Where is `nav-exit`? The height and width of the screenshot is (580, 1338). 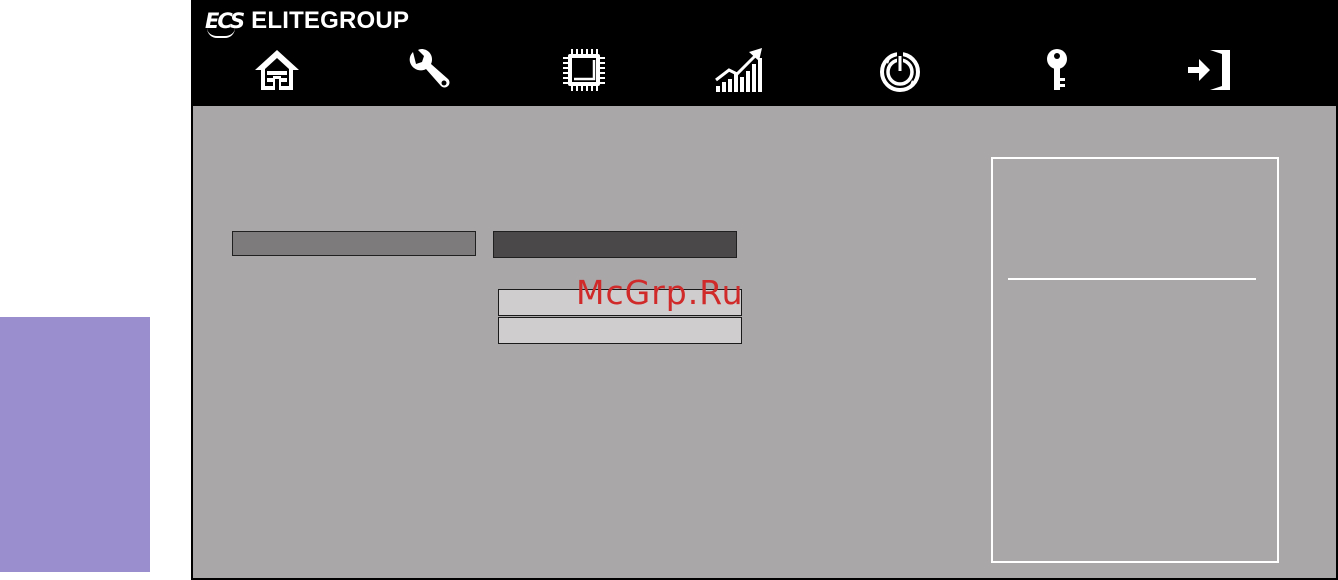
nav-exit is located at coordinates (1209, 70).